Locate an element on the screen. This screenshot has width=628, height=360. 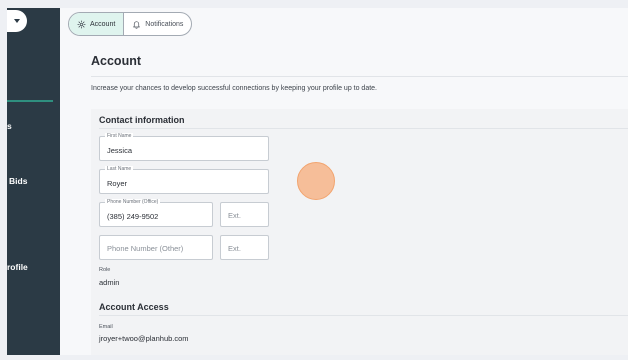
phone-office-value: (385) 249-9502 is located at coordinates (133, 216).